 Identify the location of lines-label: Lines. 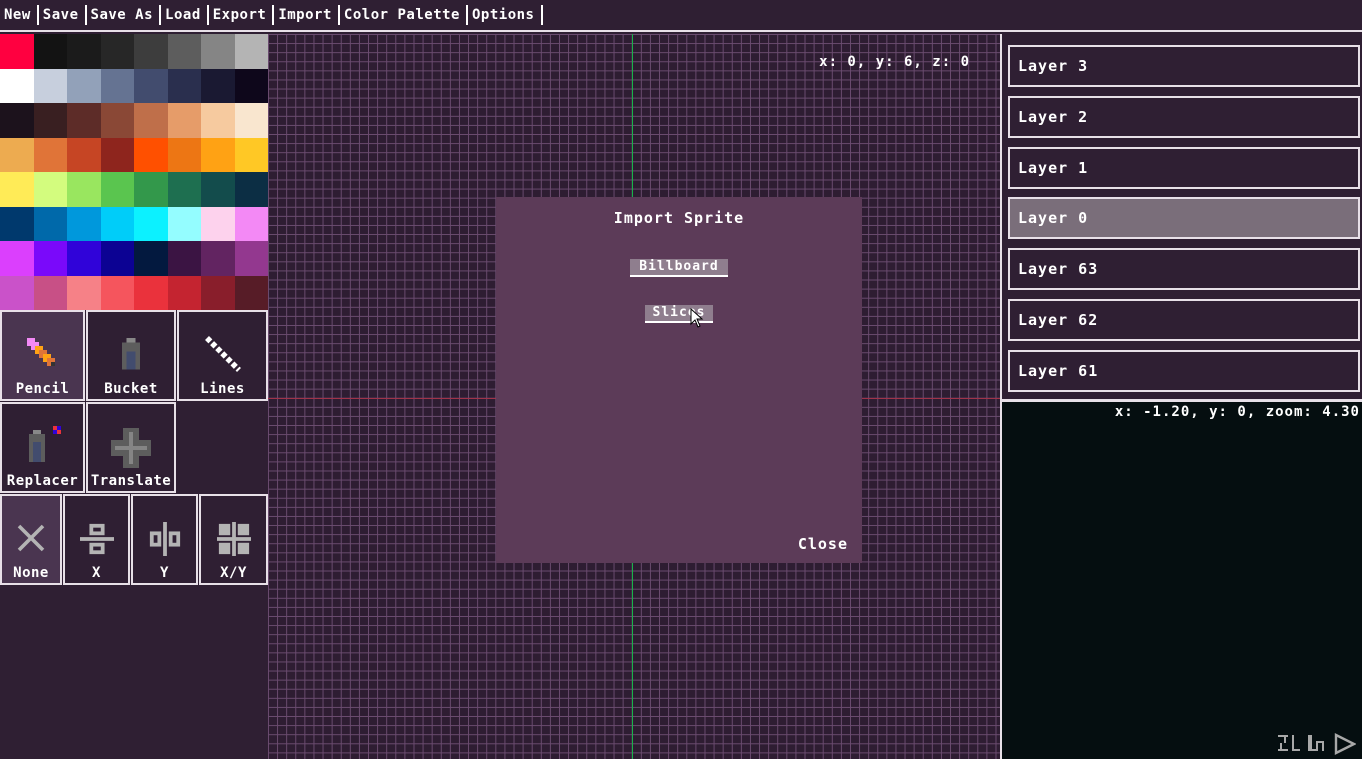
(222, 389).